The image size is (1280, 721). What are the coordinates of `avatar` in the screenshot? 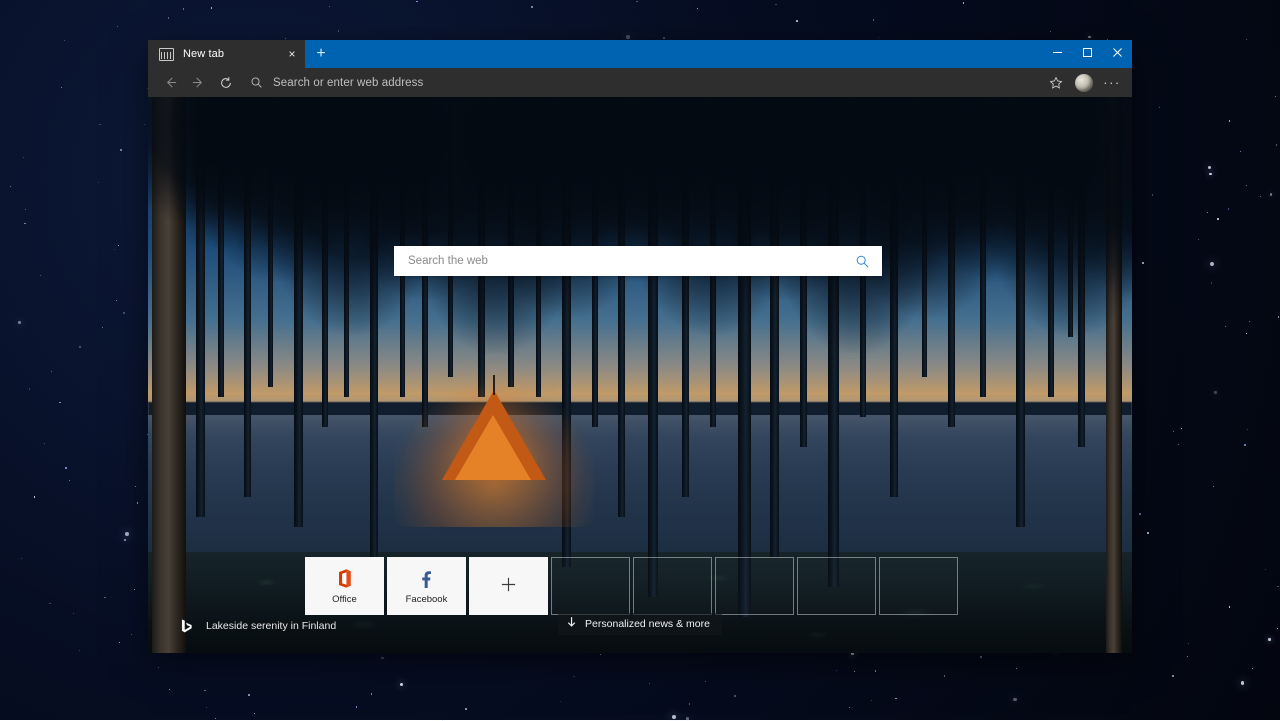 It's located at (1084, 83).